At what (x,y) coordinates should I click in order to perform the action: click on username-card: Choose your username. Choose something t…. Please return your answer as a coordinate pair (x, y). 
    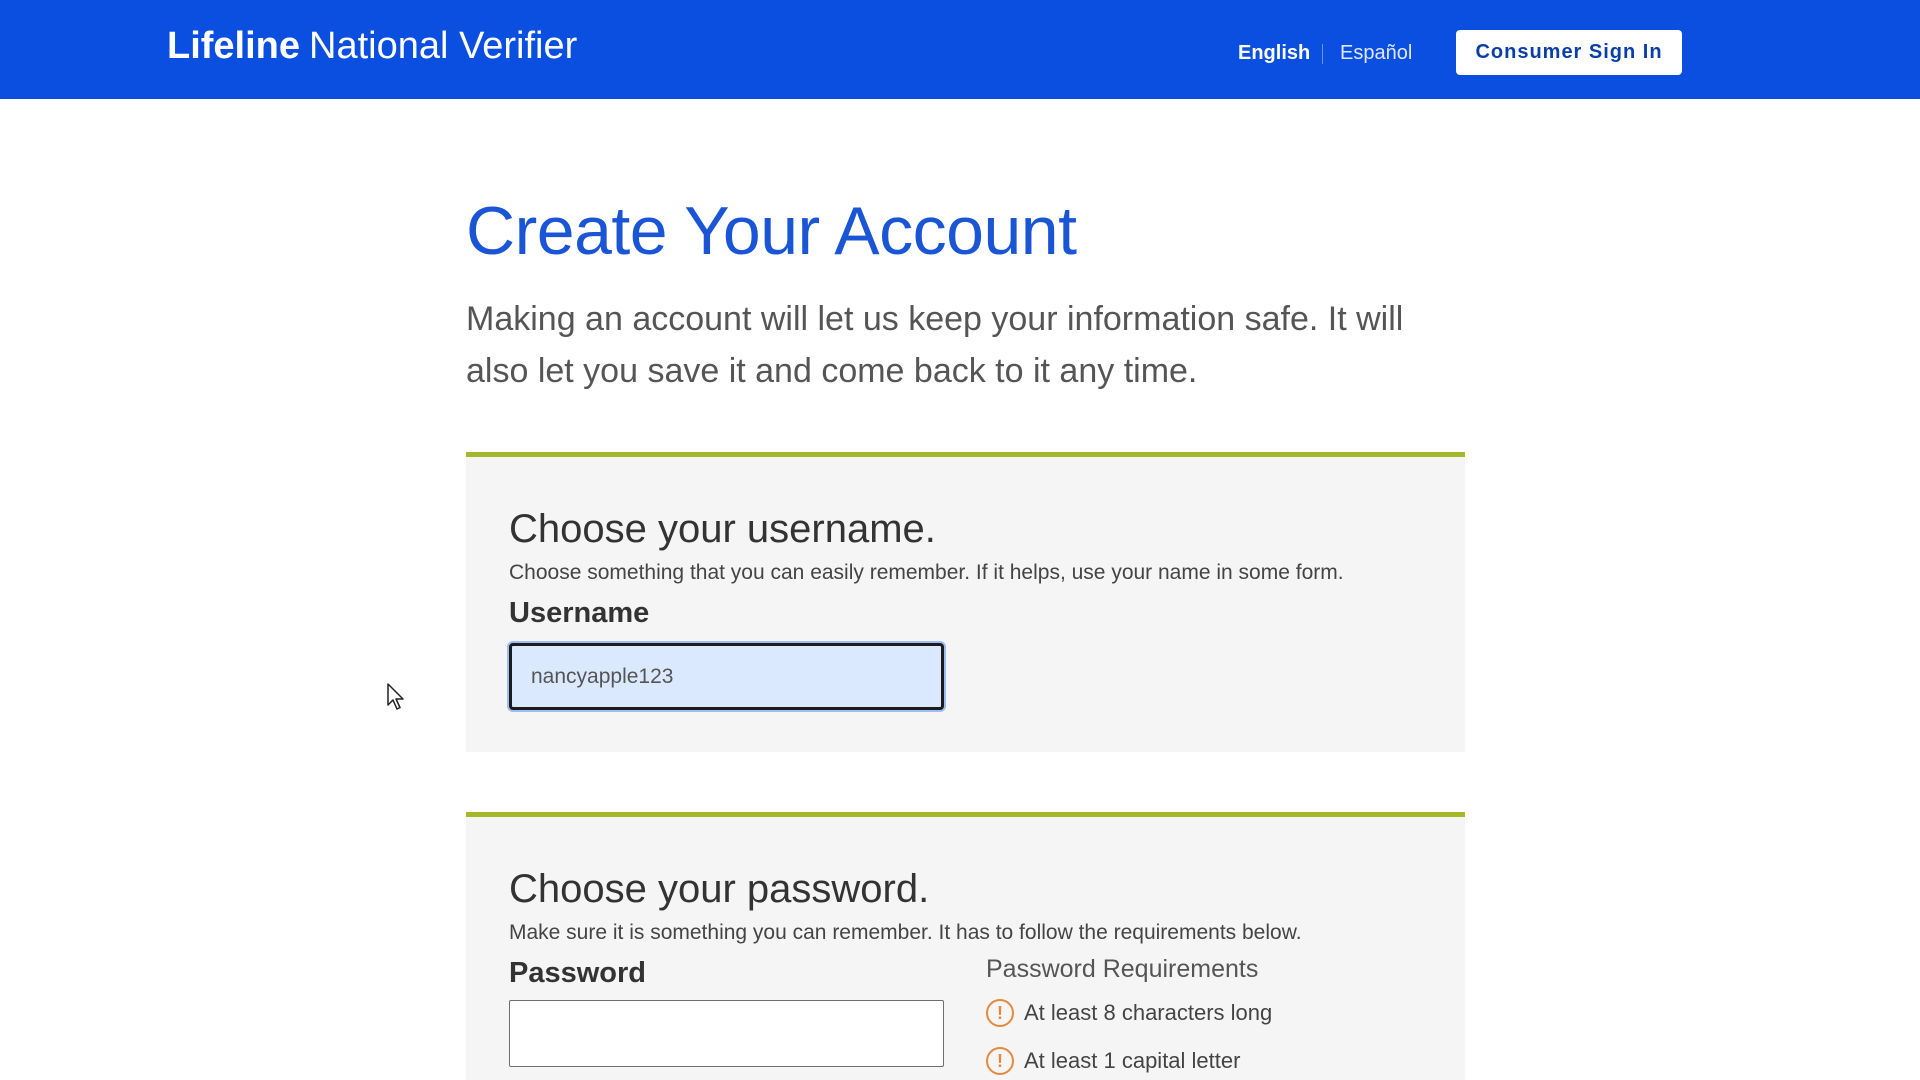
    Looking at the image, I should click on (965, 602).